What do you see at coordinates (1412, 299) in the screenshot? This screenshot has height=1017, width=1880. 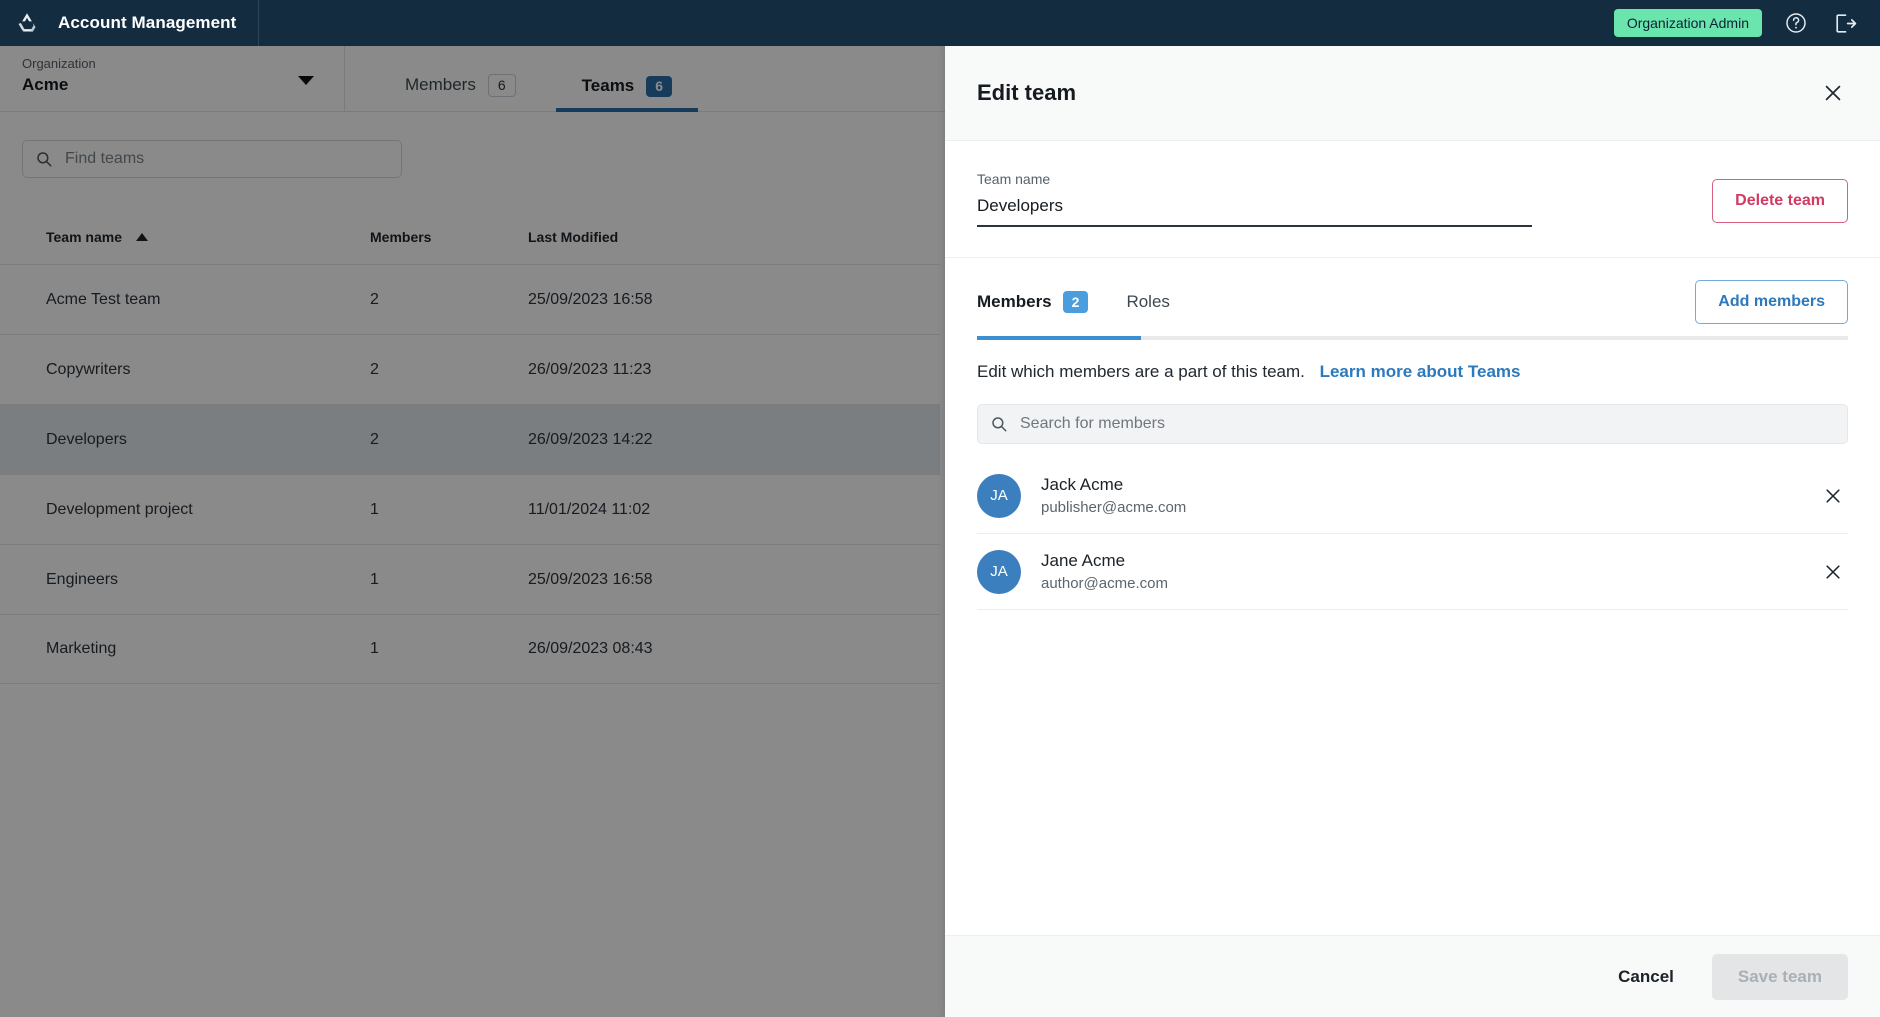 I see `panel-sub-tabs: Members 2 Roles Add members` at bounding box center [1412, 299].